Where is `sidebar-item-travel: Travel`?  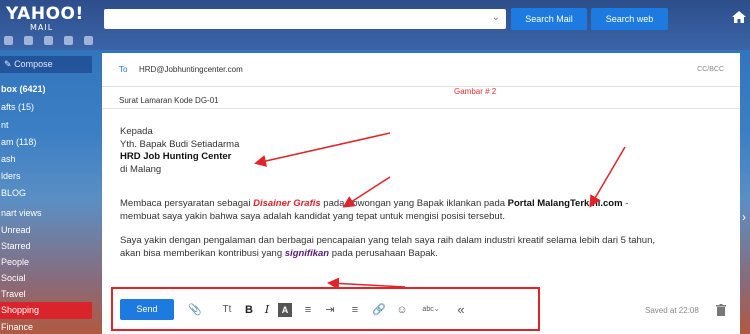 sidebar-item-travel: Travel is located at coordinates (46, 294).